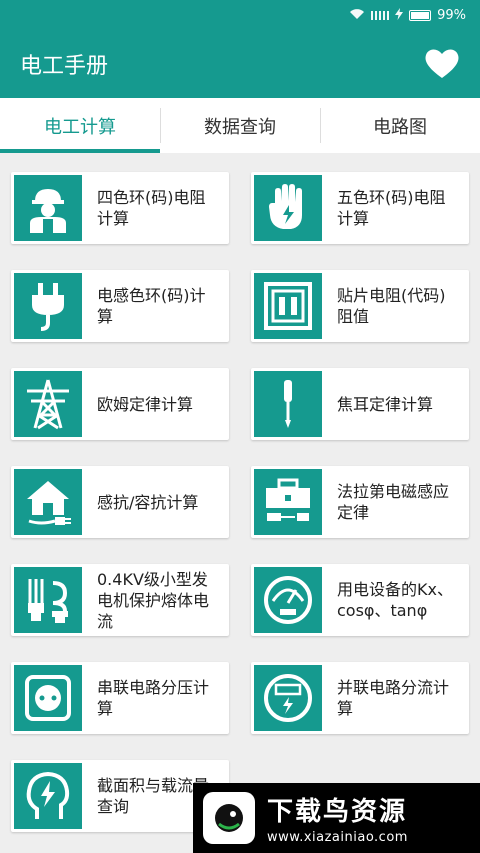  What do you see at coordinates (288, 698) in the screenshot?
I see `electric-meter-icon` at bounding box center [288, 698].